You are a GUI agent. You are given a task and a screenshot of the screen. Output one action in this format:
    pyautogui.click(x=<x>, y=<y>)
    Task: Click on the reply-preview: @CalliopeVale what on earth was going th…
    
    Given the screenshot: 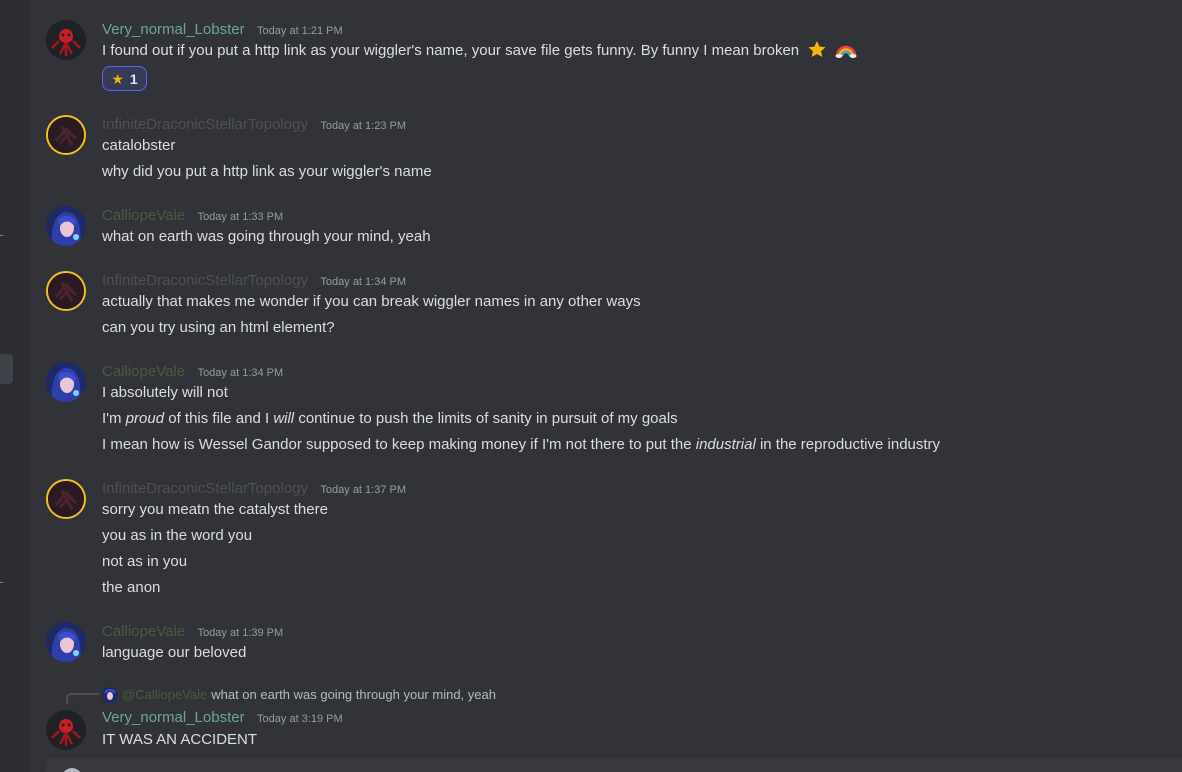 What is the action you would take?
    pyautogui.click(x=299, y=695)
    